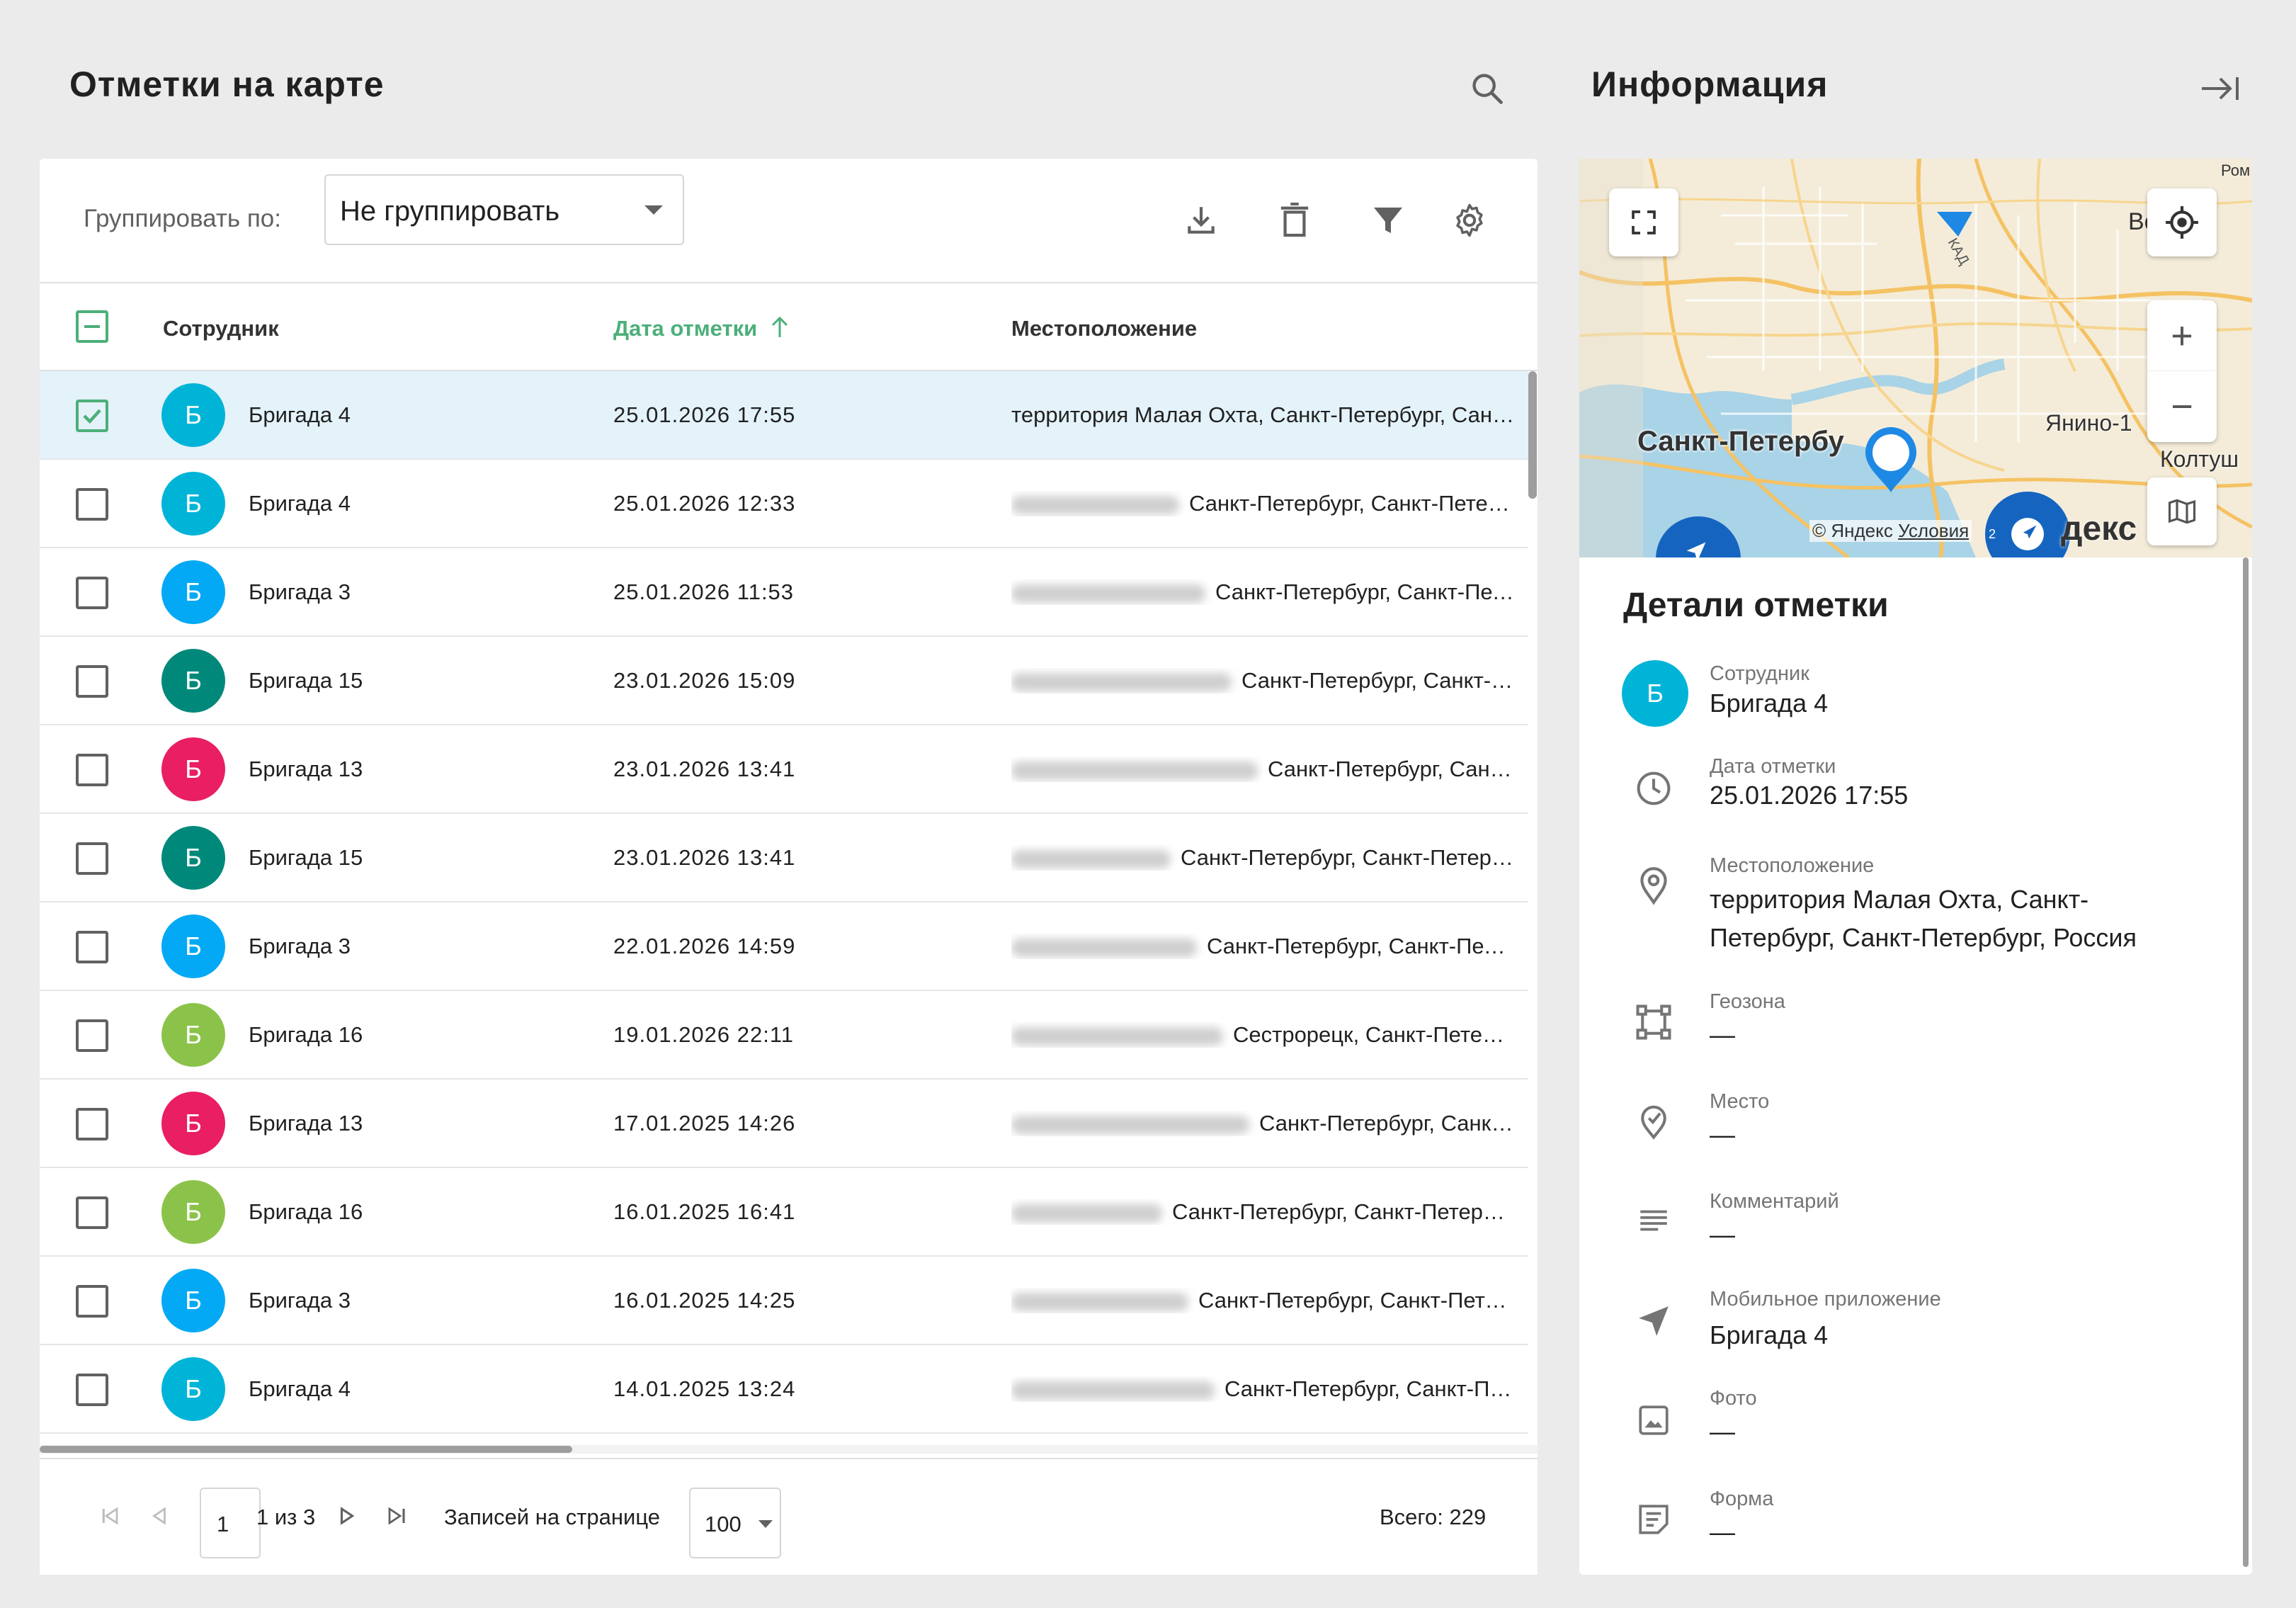  What do you see at coordinates (1104, 328) in the screenshot?
I see `column-header-location: Местоположение` at bounding box center [1104, 328].